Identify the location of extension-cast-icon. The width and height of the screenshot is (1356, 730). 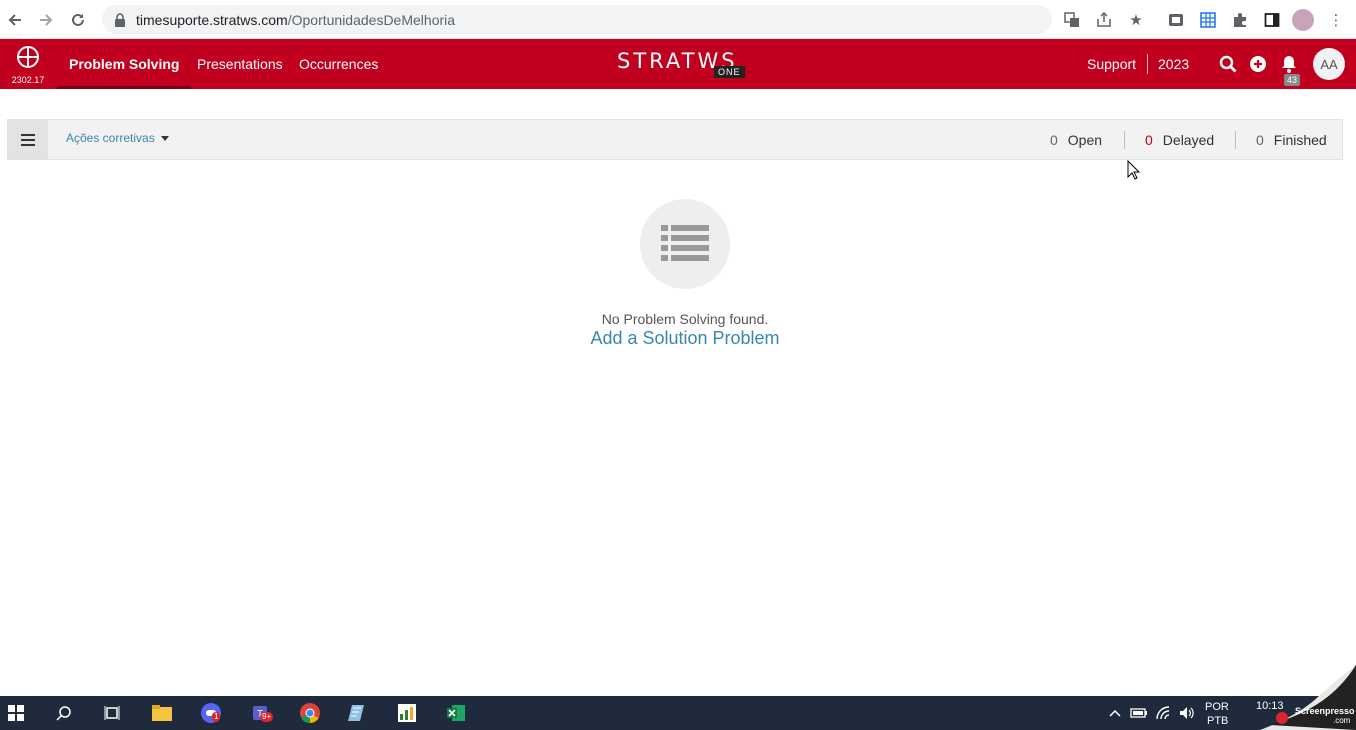
(1176, 20).